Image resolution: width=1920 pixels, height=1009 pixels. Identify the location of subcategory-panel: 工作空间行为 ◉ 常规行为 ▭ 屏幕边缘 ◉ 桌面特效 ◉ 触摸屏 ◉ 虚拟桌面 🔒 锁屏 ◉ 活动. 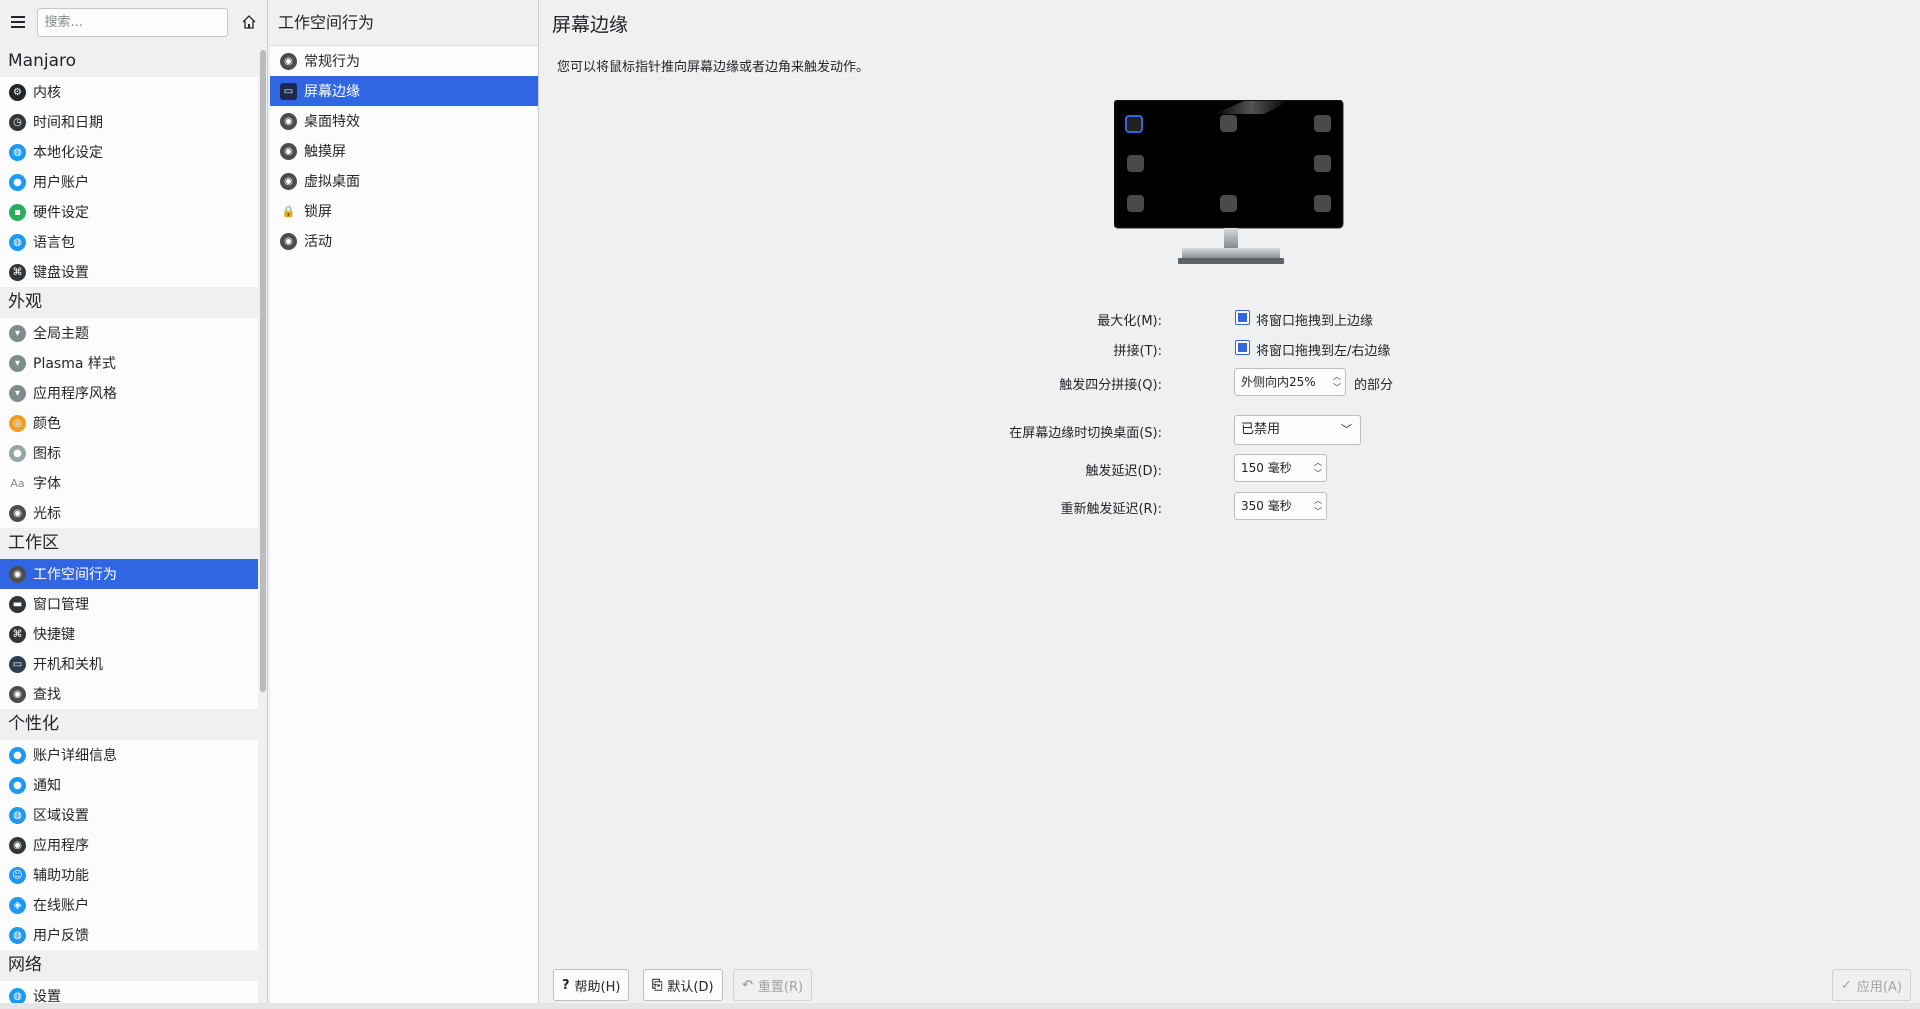
(404, 504).